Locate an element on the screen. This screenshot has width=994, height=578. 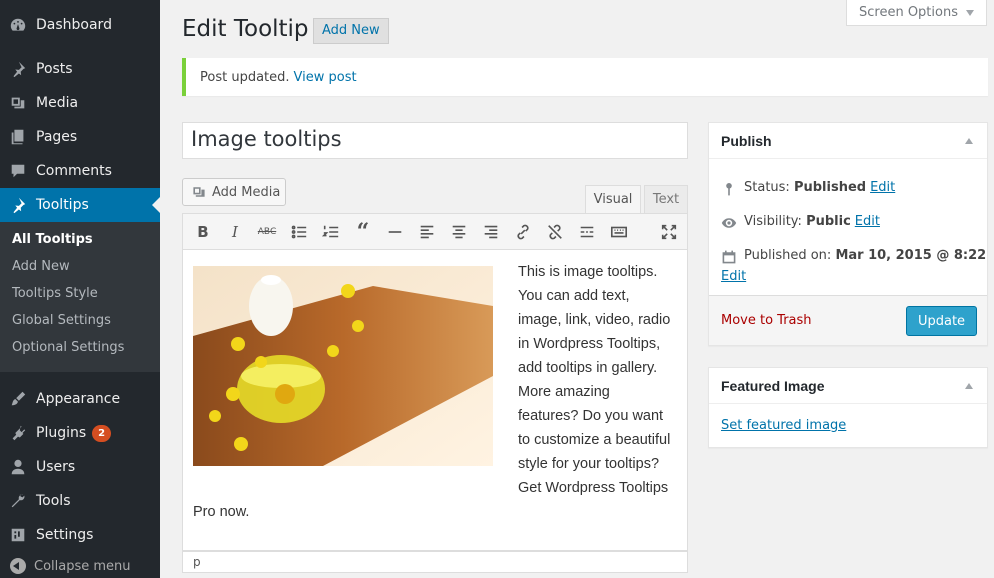
align-center-icon is located at coordinates (459, 232).